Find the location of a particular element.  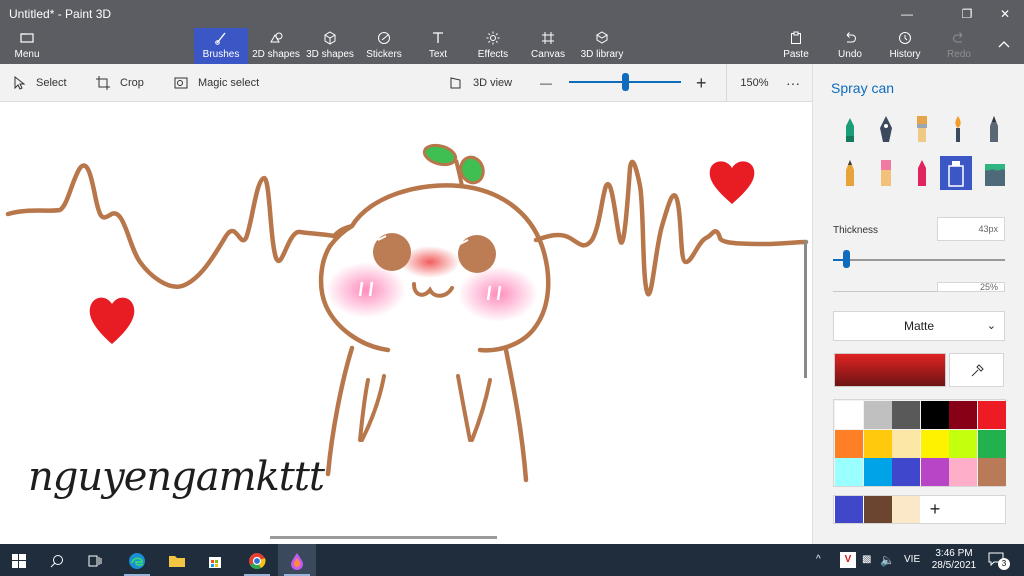

cursor-icon is located at coordinates (20, 83).